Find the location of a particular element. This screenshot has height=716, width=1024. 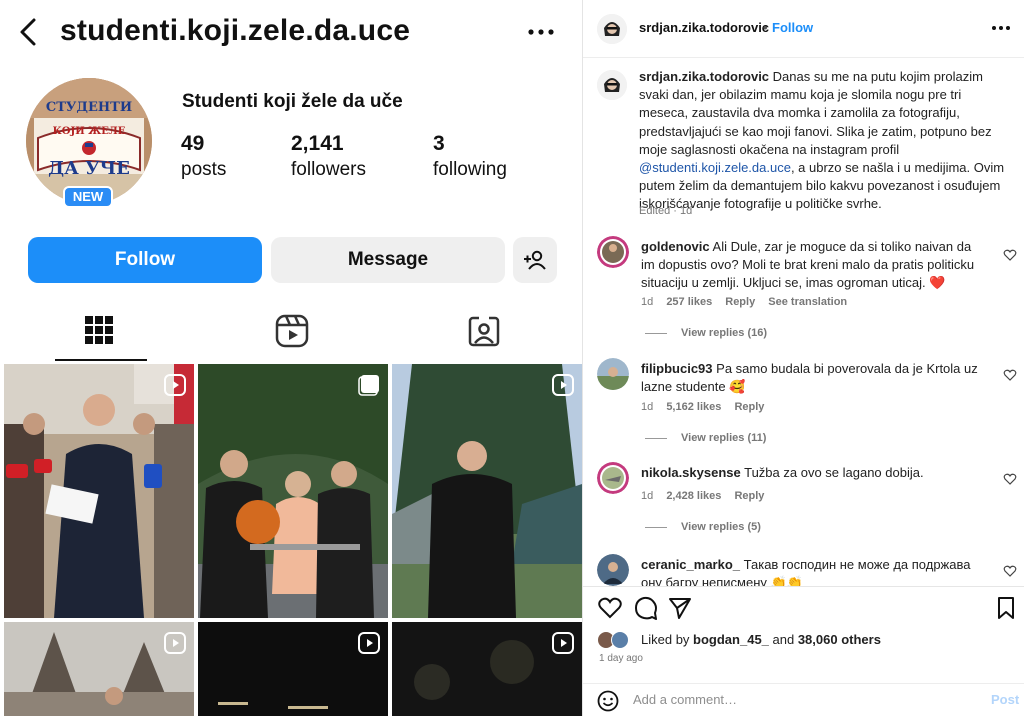

liked-by-avatars is located at coordinates (617, 641).